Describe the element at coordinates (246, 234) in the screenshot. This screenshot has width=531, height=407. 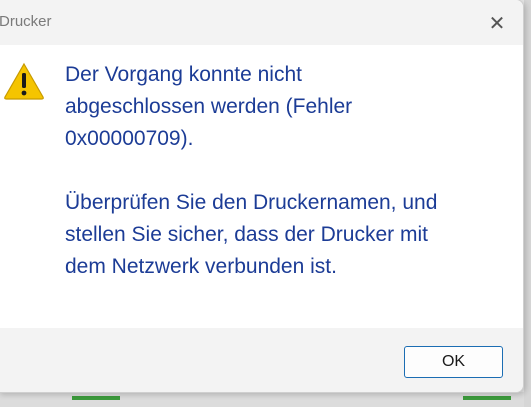
I see `message-line: stellen Sie sicher, dass der Drucker mit` at that location.